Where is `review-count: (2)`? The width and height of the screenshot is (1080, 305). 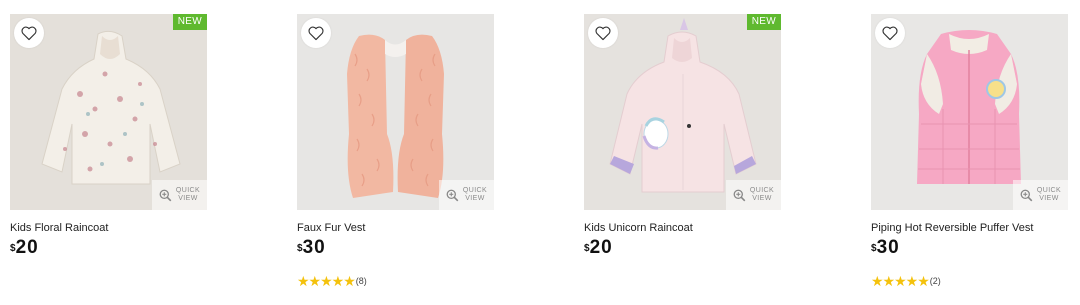 review-count: (2) is located at coordinates (935, 281).